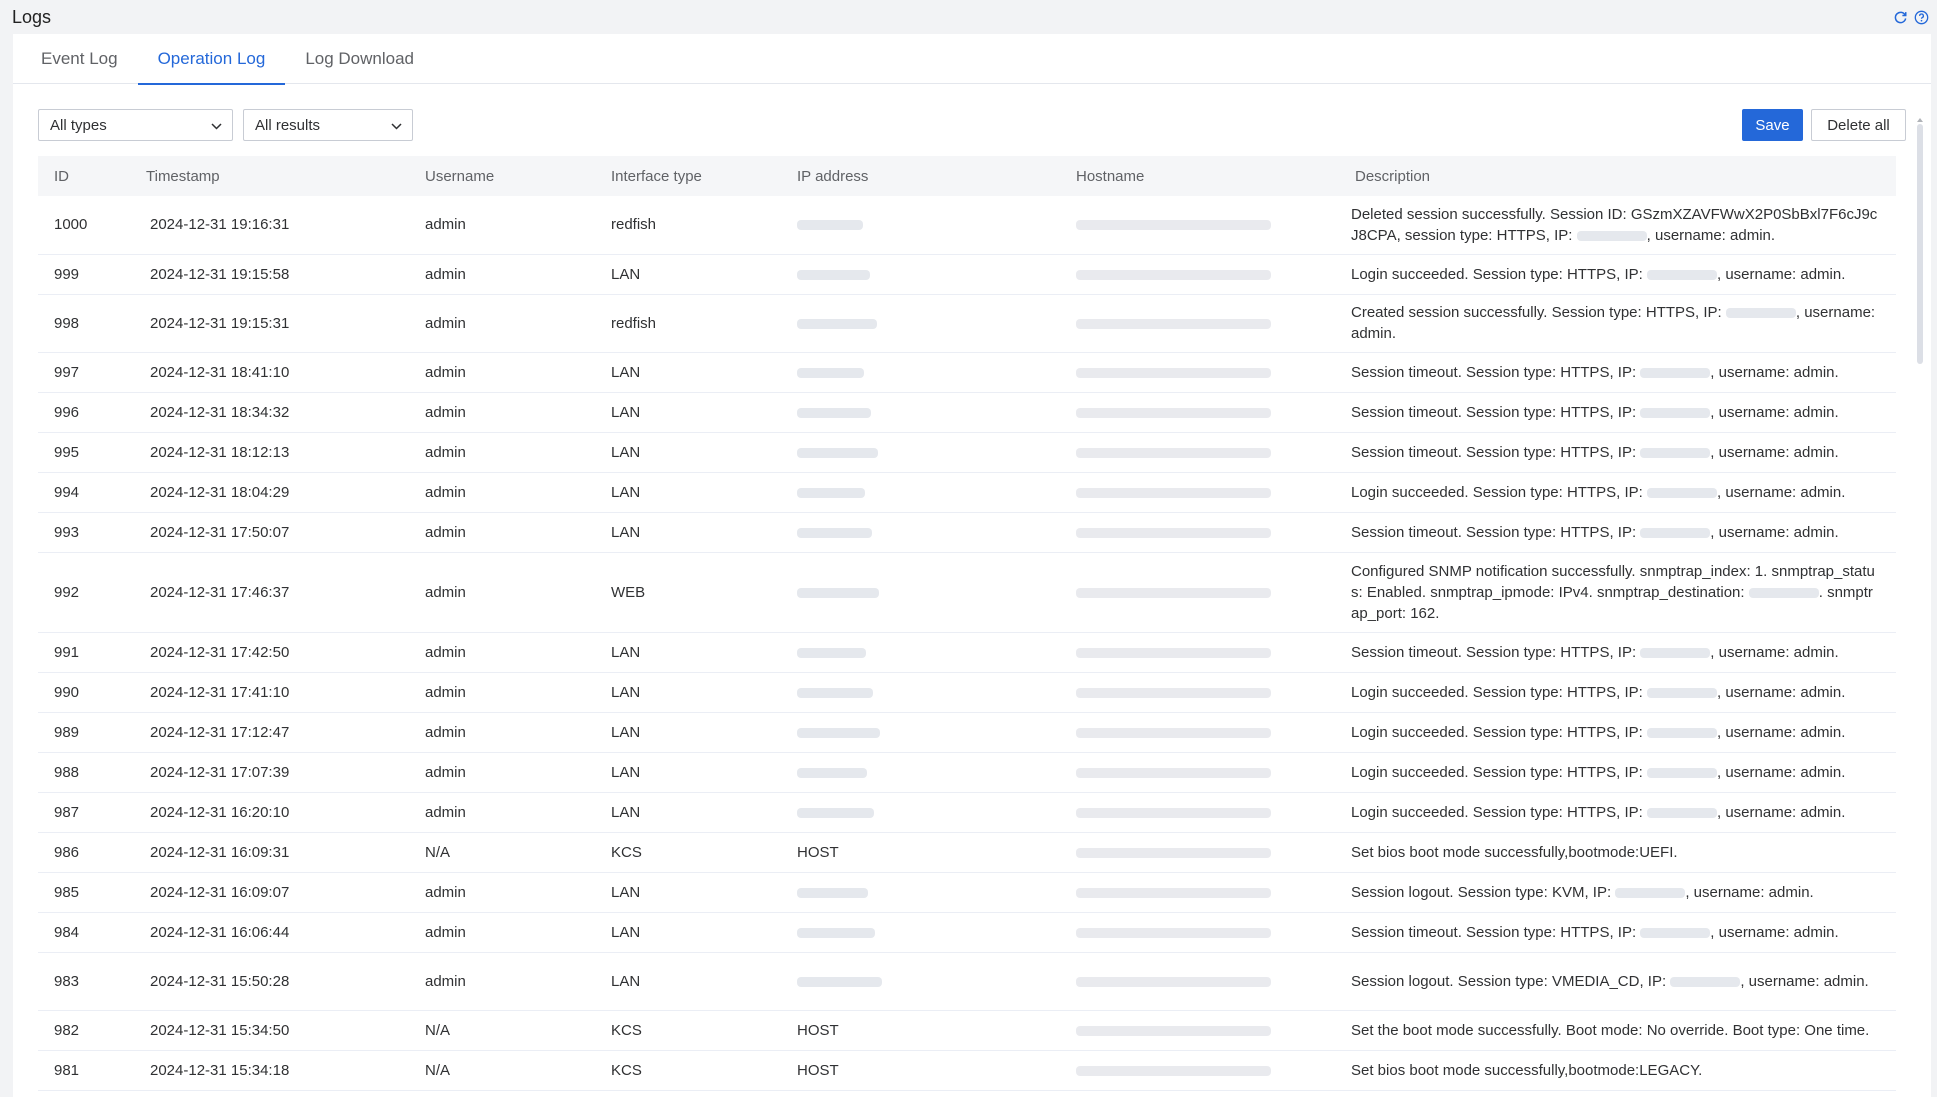  I want to click on cell-ip-address: HOST, so click(920, 1070).